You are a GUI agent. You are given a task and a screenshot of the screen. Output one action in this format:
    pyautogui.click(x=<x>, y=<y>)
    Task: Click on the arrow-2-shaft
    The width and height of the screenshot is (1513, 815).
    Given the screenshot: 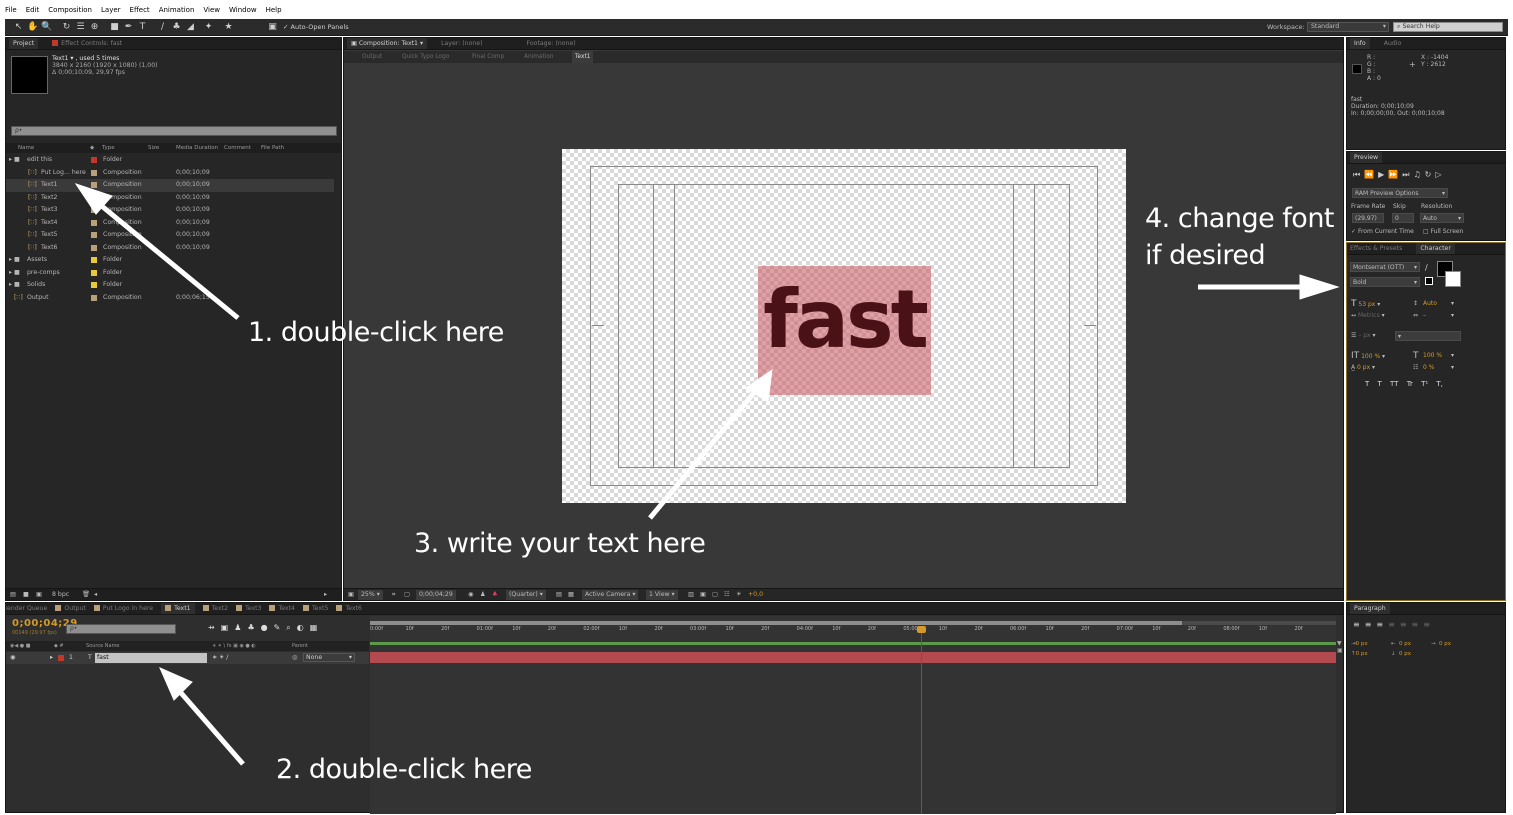 What is the action you would take?
    pyautogui.click(x=209, y=725)
    